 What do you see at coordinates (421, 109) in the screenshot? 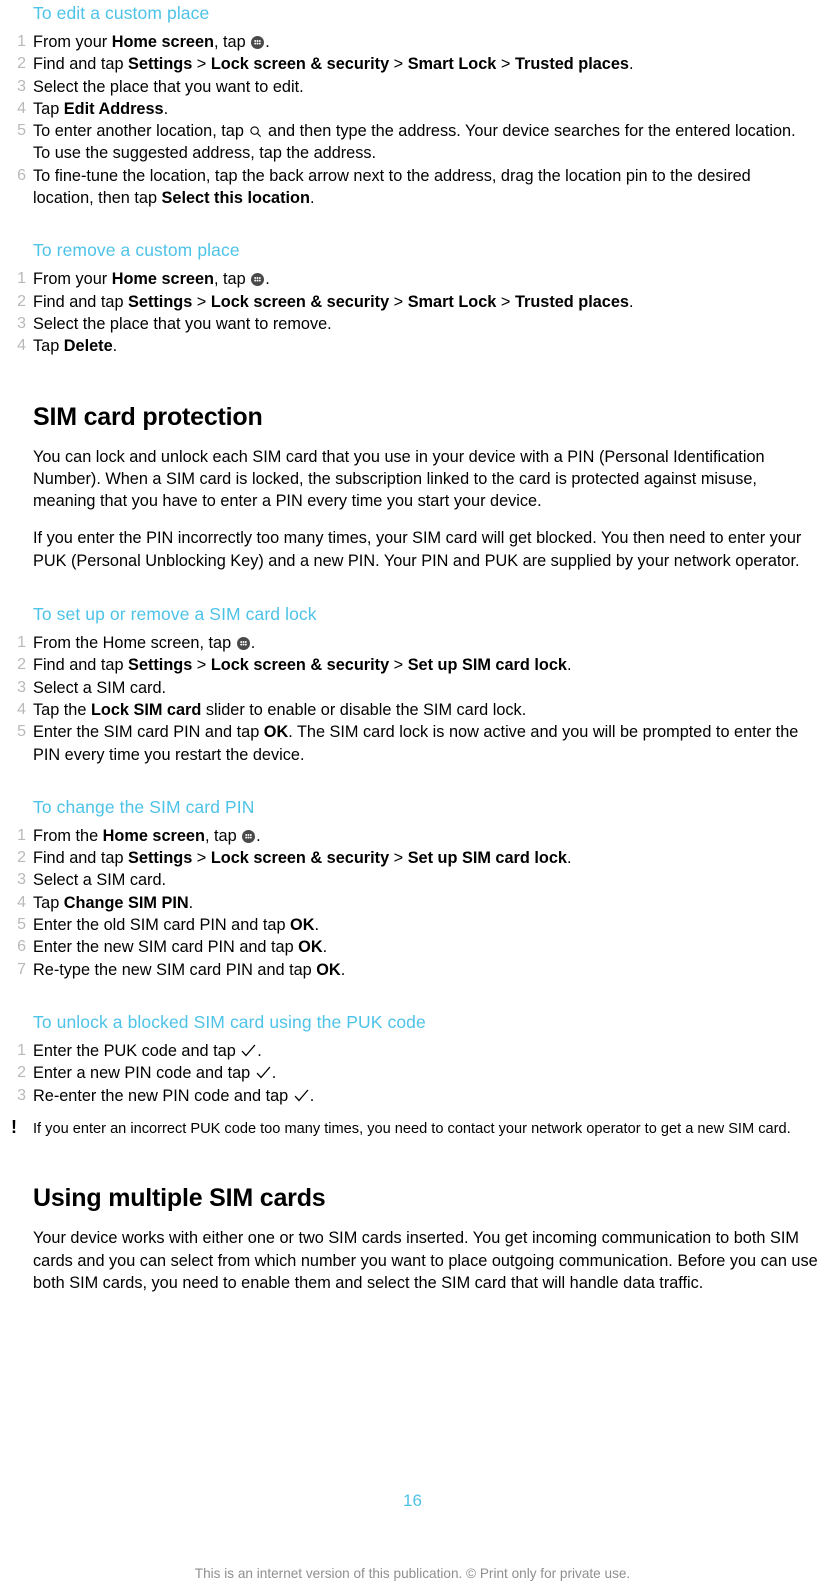
I see `step-item: 4 Tap Edit Address.` at bounding box center [421, 109].